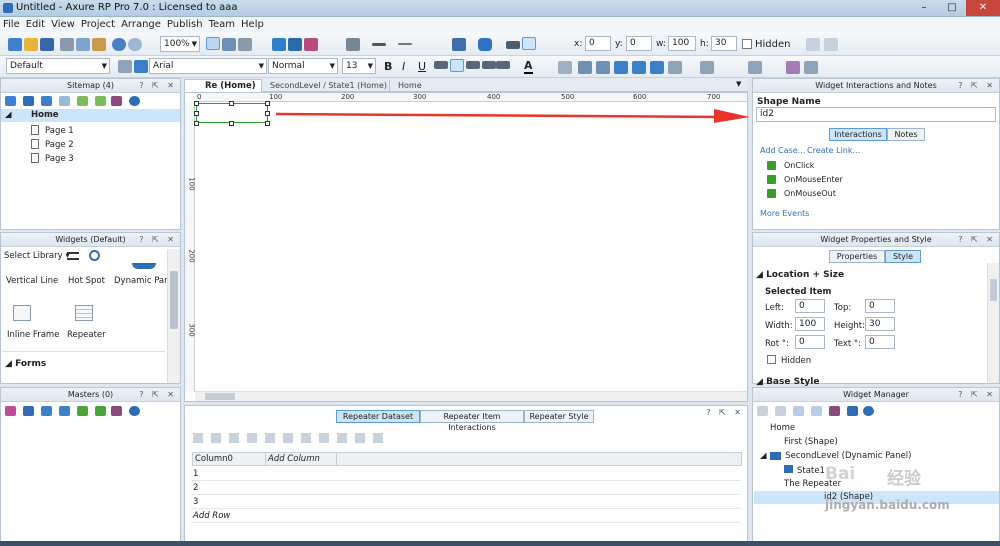  What do you see at coordinates (59, 145) in the screenshot?
I see `sitemap-page-2: Page 2` at bounding box center [59, 145].